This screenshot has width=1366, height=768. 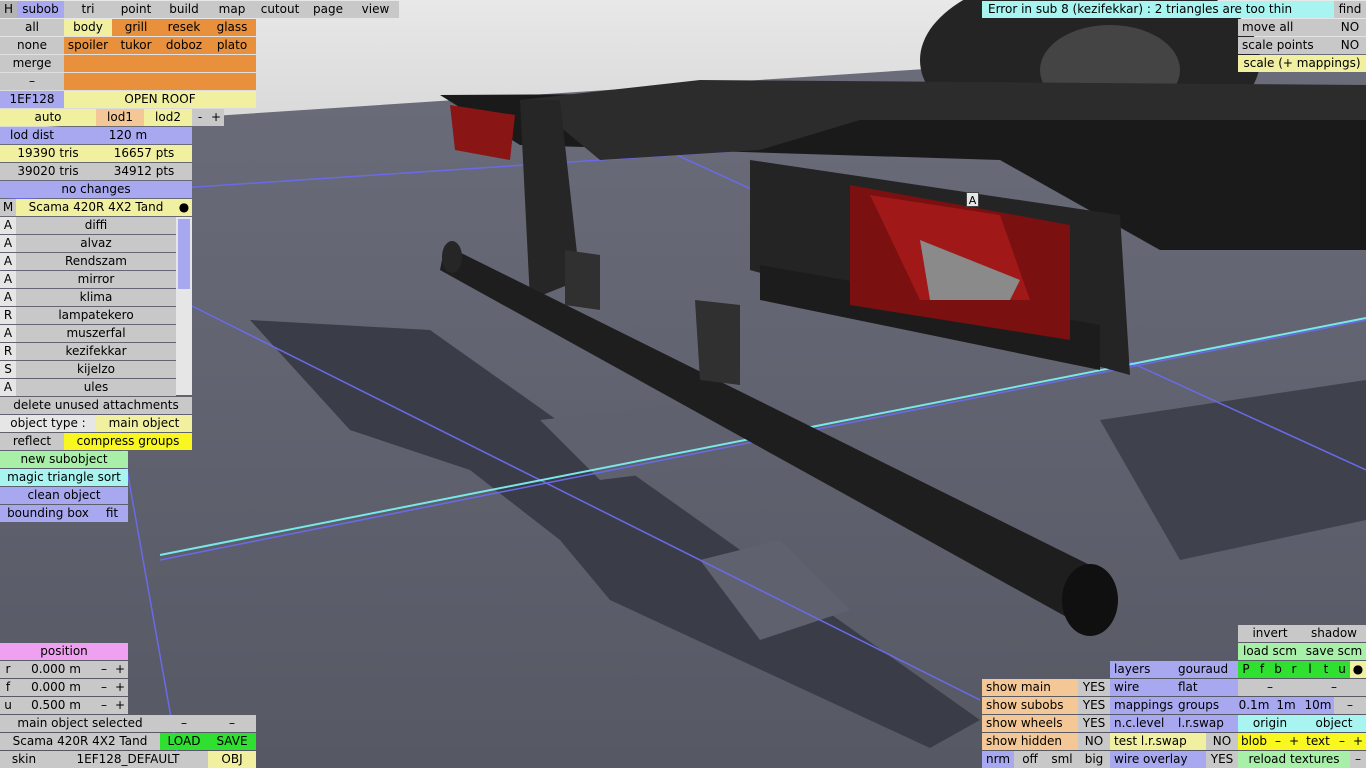 I want to click on bounding-box-button: bounding box, so click(x=48, y=513).